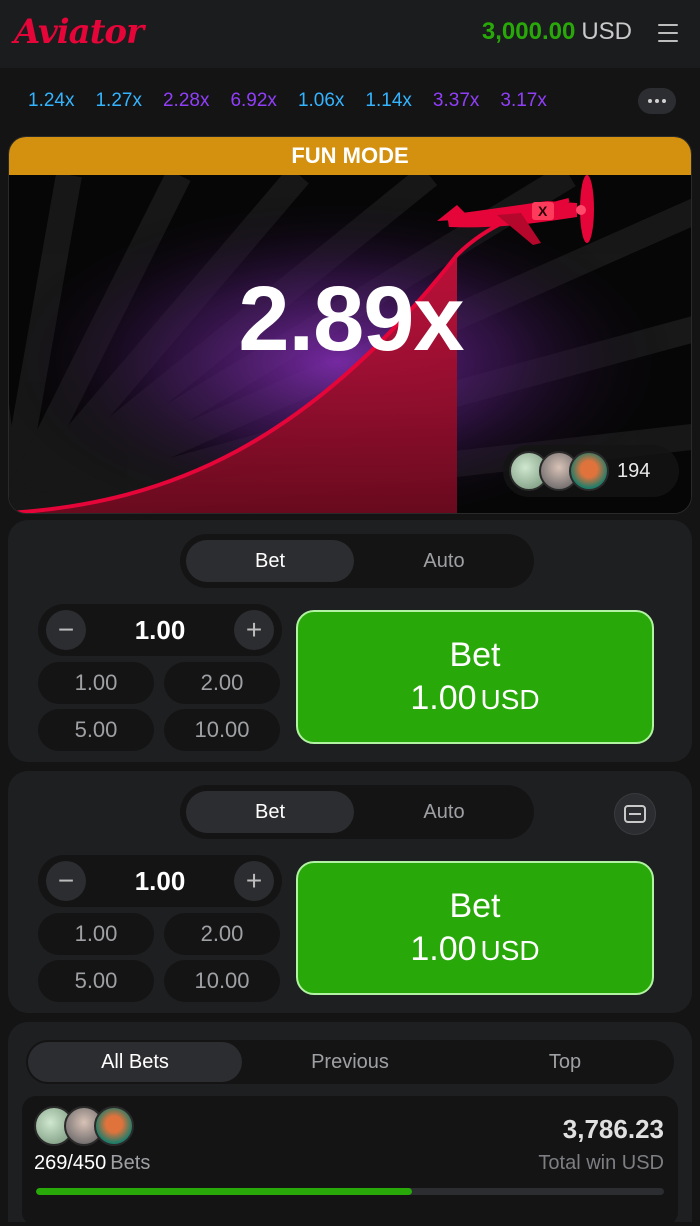  What do you see at coordinates (135, 1062) in the screenshot?
I see `tab-all-bets: All Bets` at bounding box center [135, 1062].